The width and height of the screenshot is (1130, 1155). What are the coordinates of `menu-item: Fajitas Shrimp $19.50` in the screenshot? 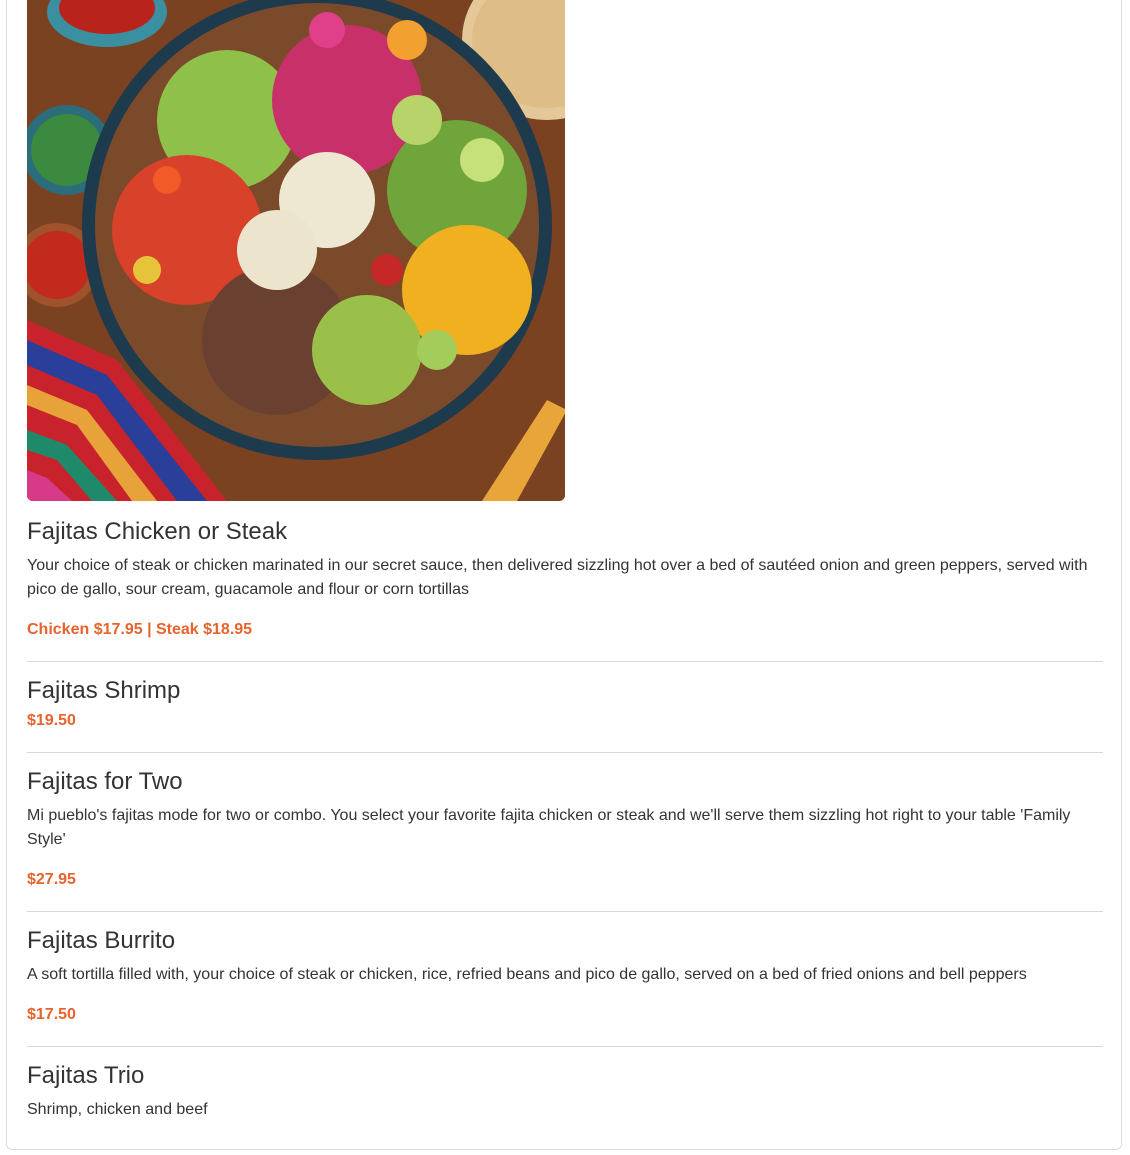 It's located at (565, 714).